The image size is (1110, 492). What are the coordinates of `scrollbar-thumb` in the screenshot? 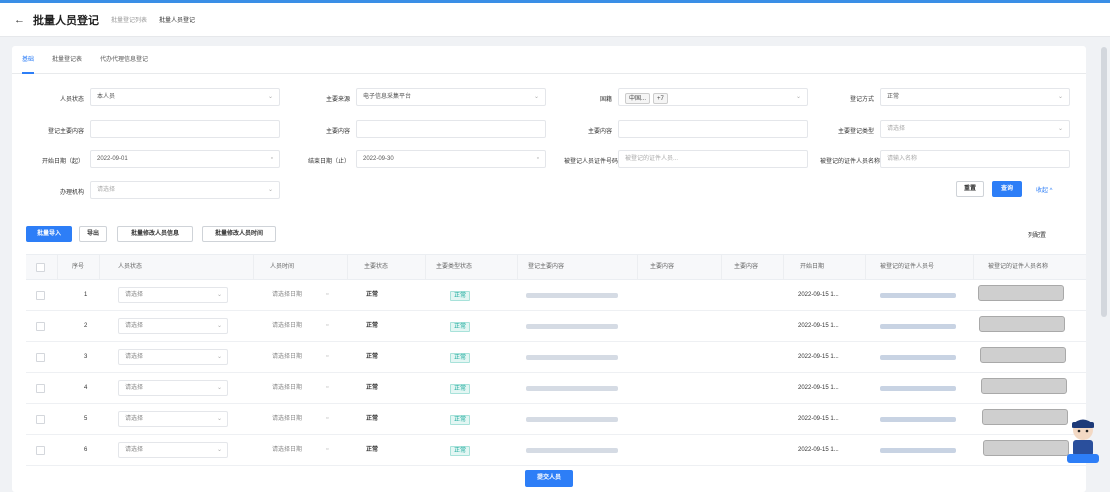 It's located at (1104, 182).